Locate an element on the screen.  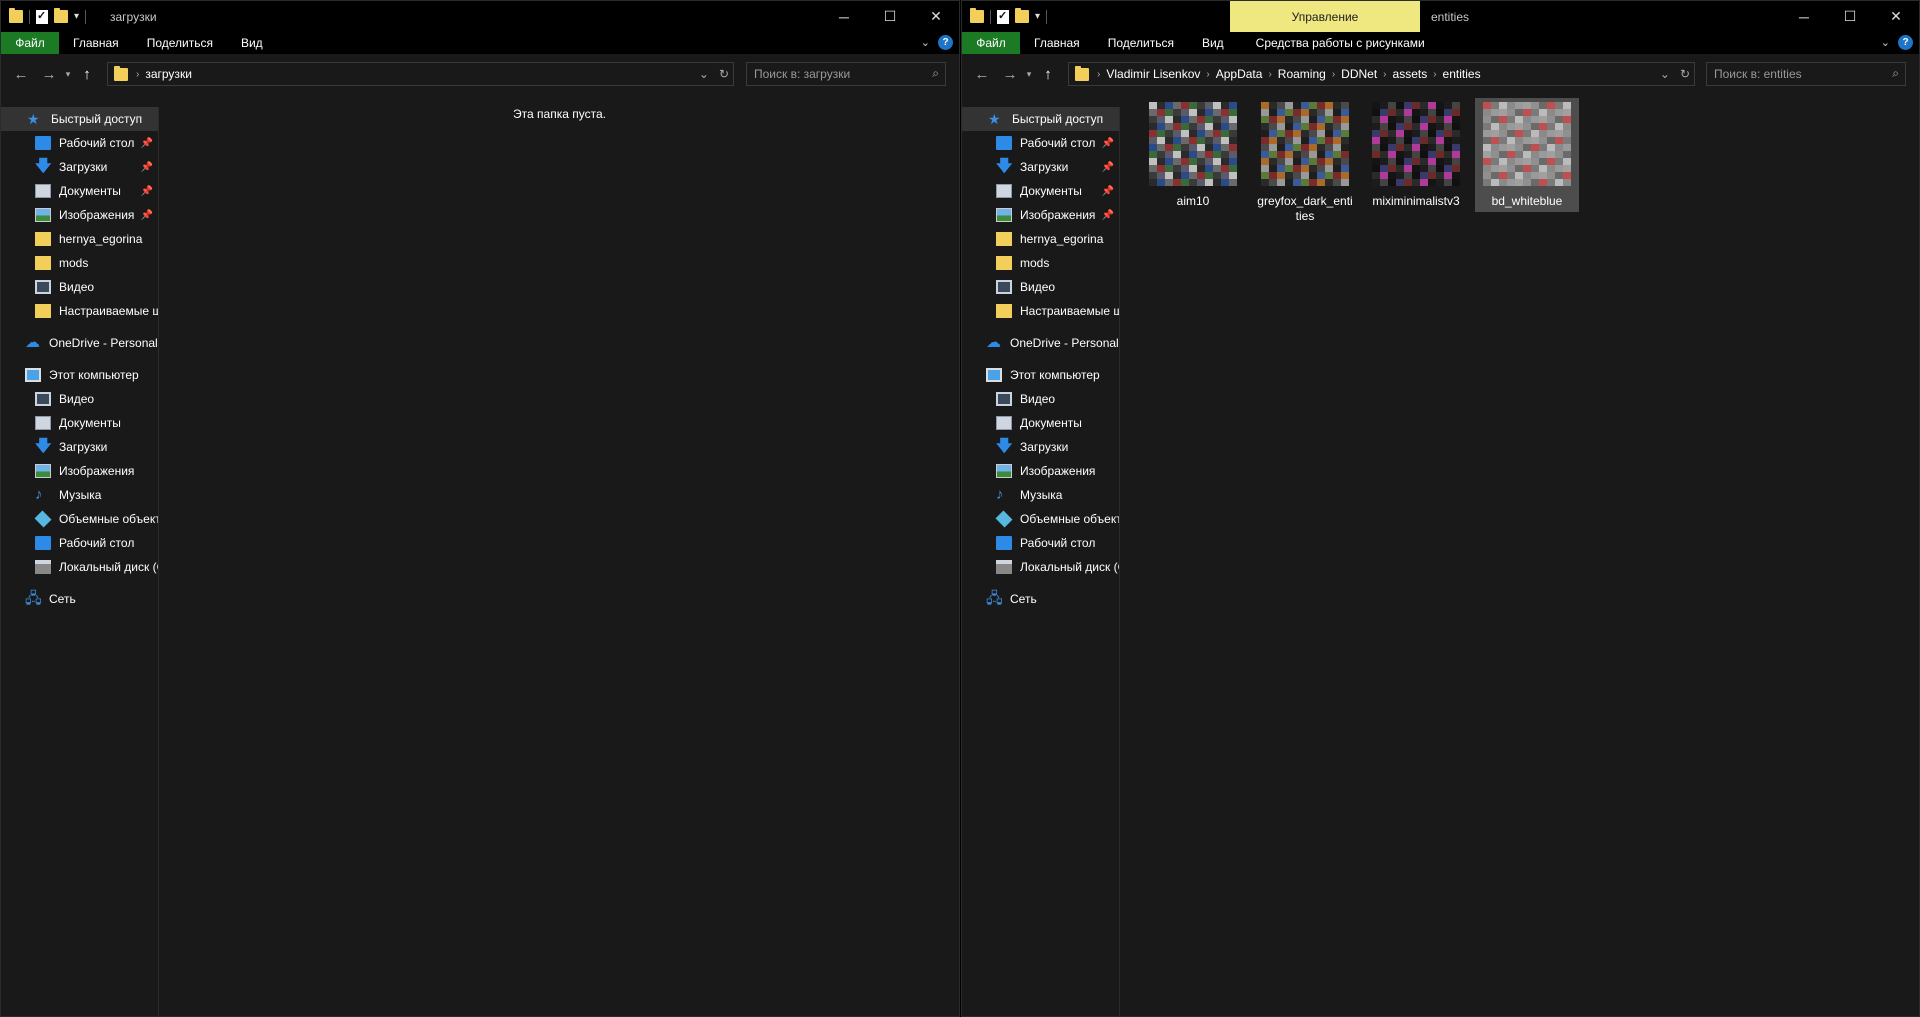
breadcrumb-item: Vladimir Lisenkov is located at coordinates (1153, 74).